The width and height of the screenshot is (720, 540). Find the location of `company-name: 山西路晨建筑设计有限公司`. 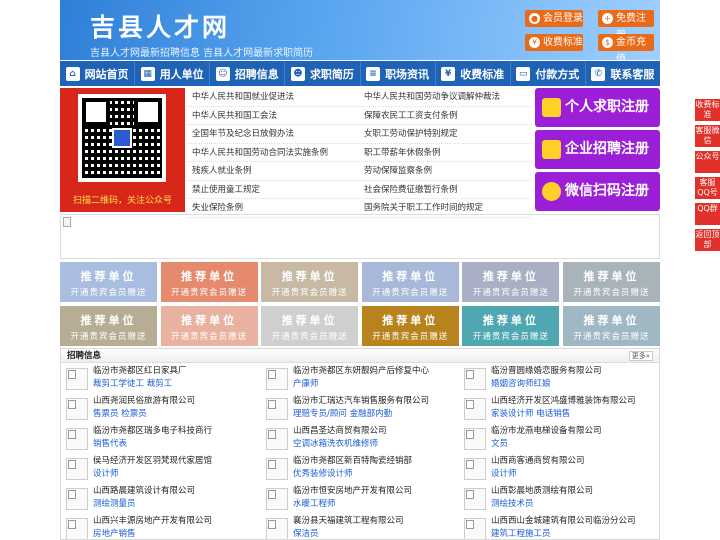

company-name: 山西路晨建筑设计有限公司 is located at coordinates (177, 490).